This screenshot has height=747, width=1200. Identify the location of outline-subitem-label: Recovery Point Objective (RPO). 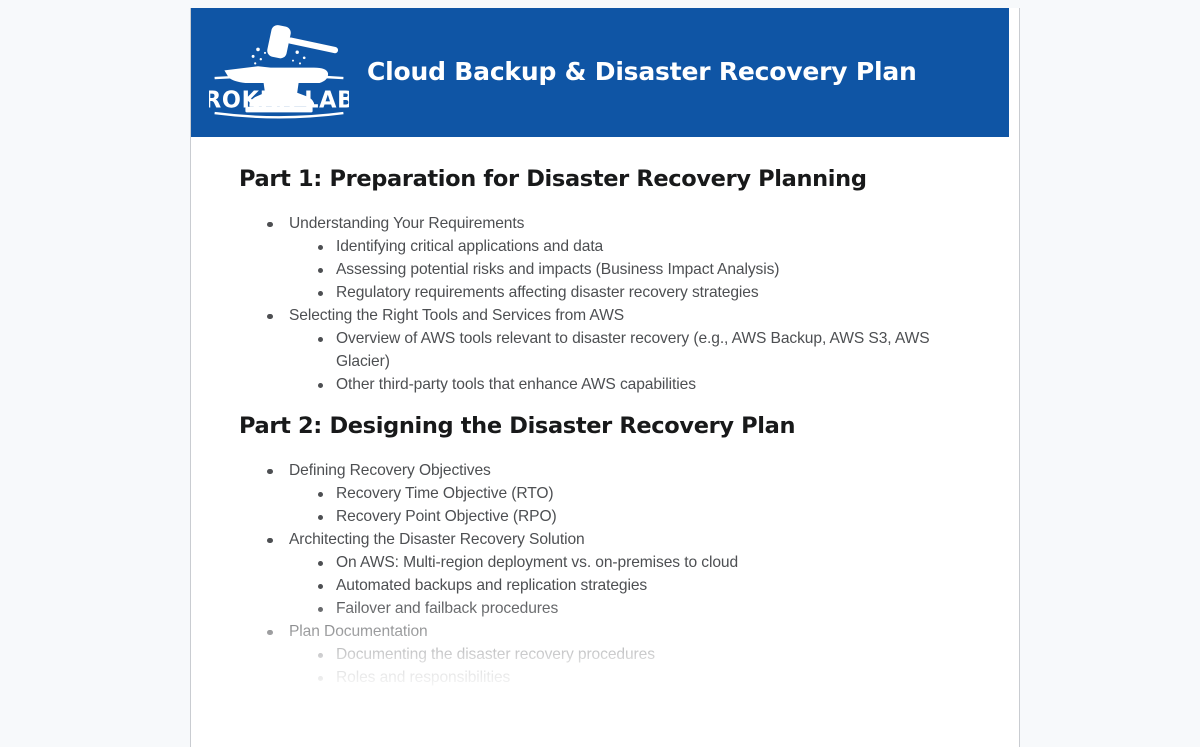
(446, 517).